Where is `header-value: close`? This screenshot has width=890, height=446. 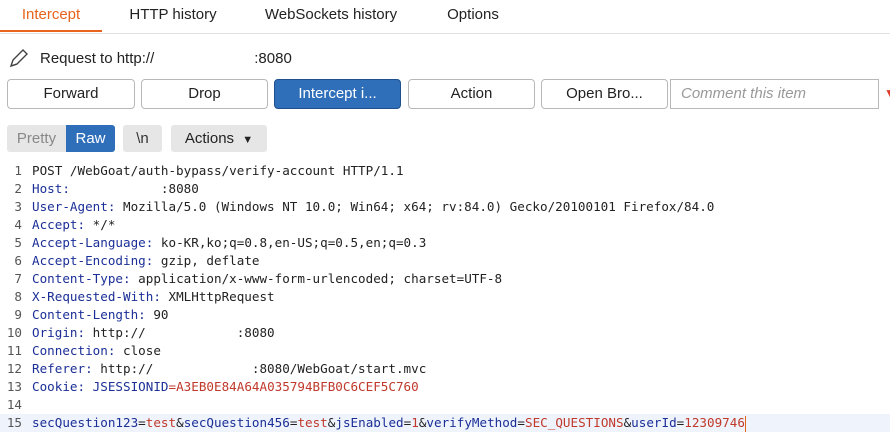
header-value: close is located at coordinates (138, 350).